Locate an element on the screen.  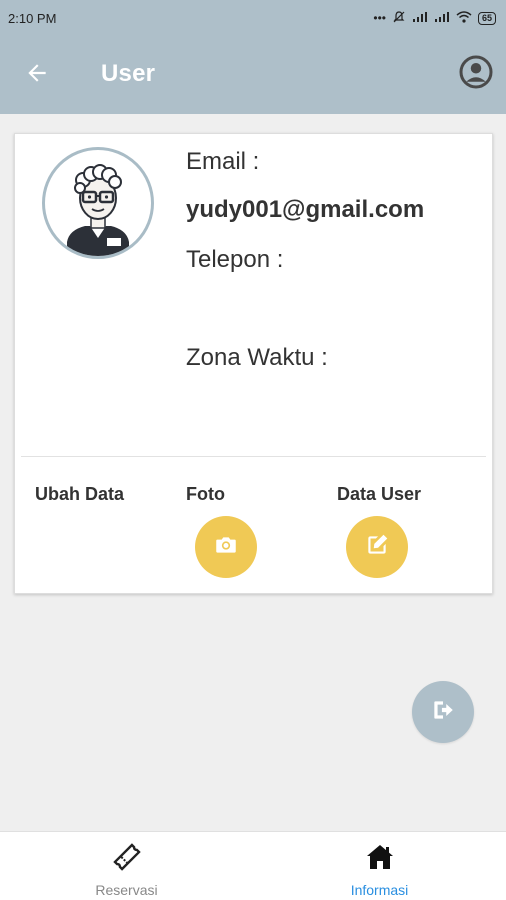
wifi-icon is located at coordinates (464, 18).